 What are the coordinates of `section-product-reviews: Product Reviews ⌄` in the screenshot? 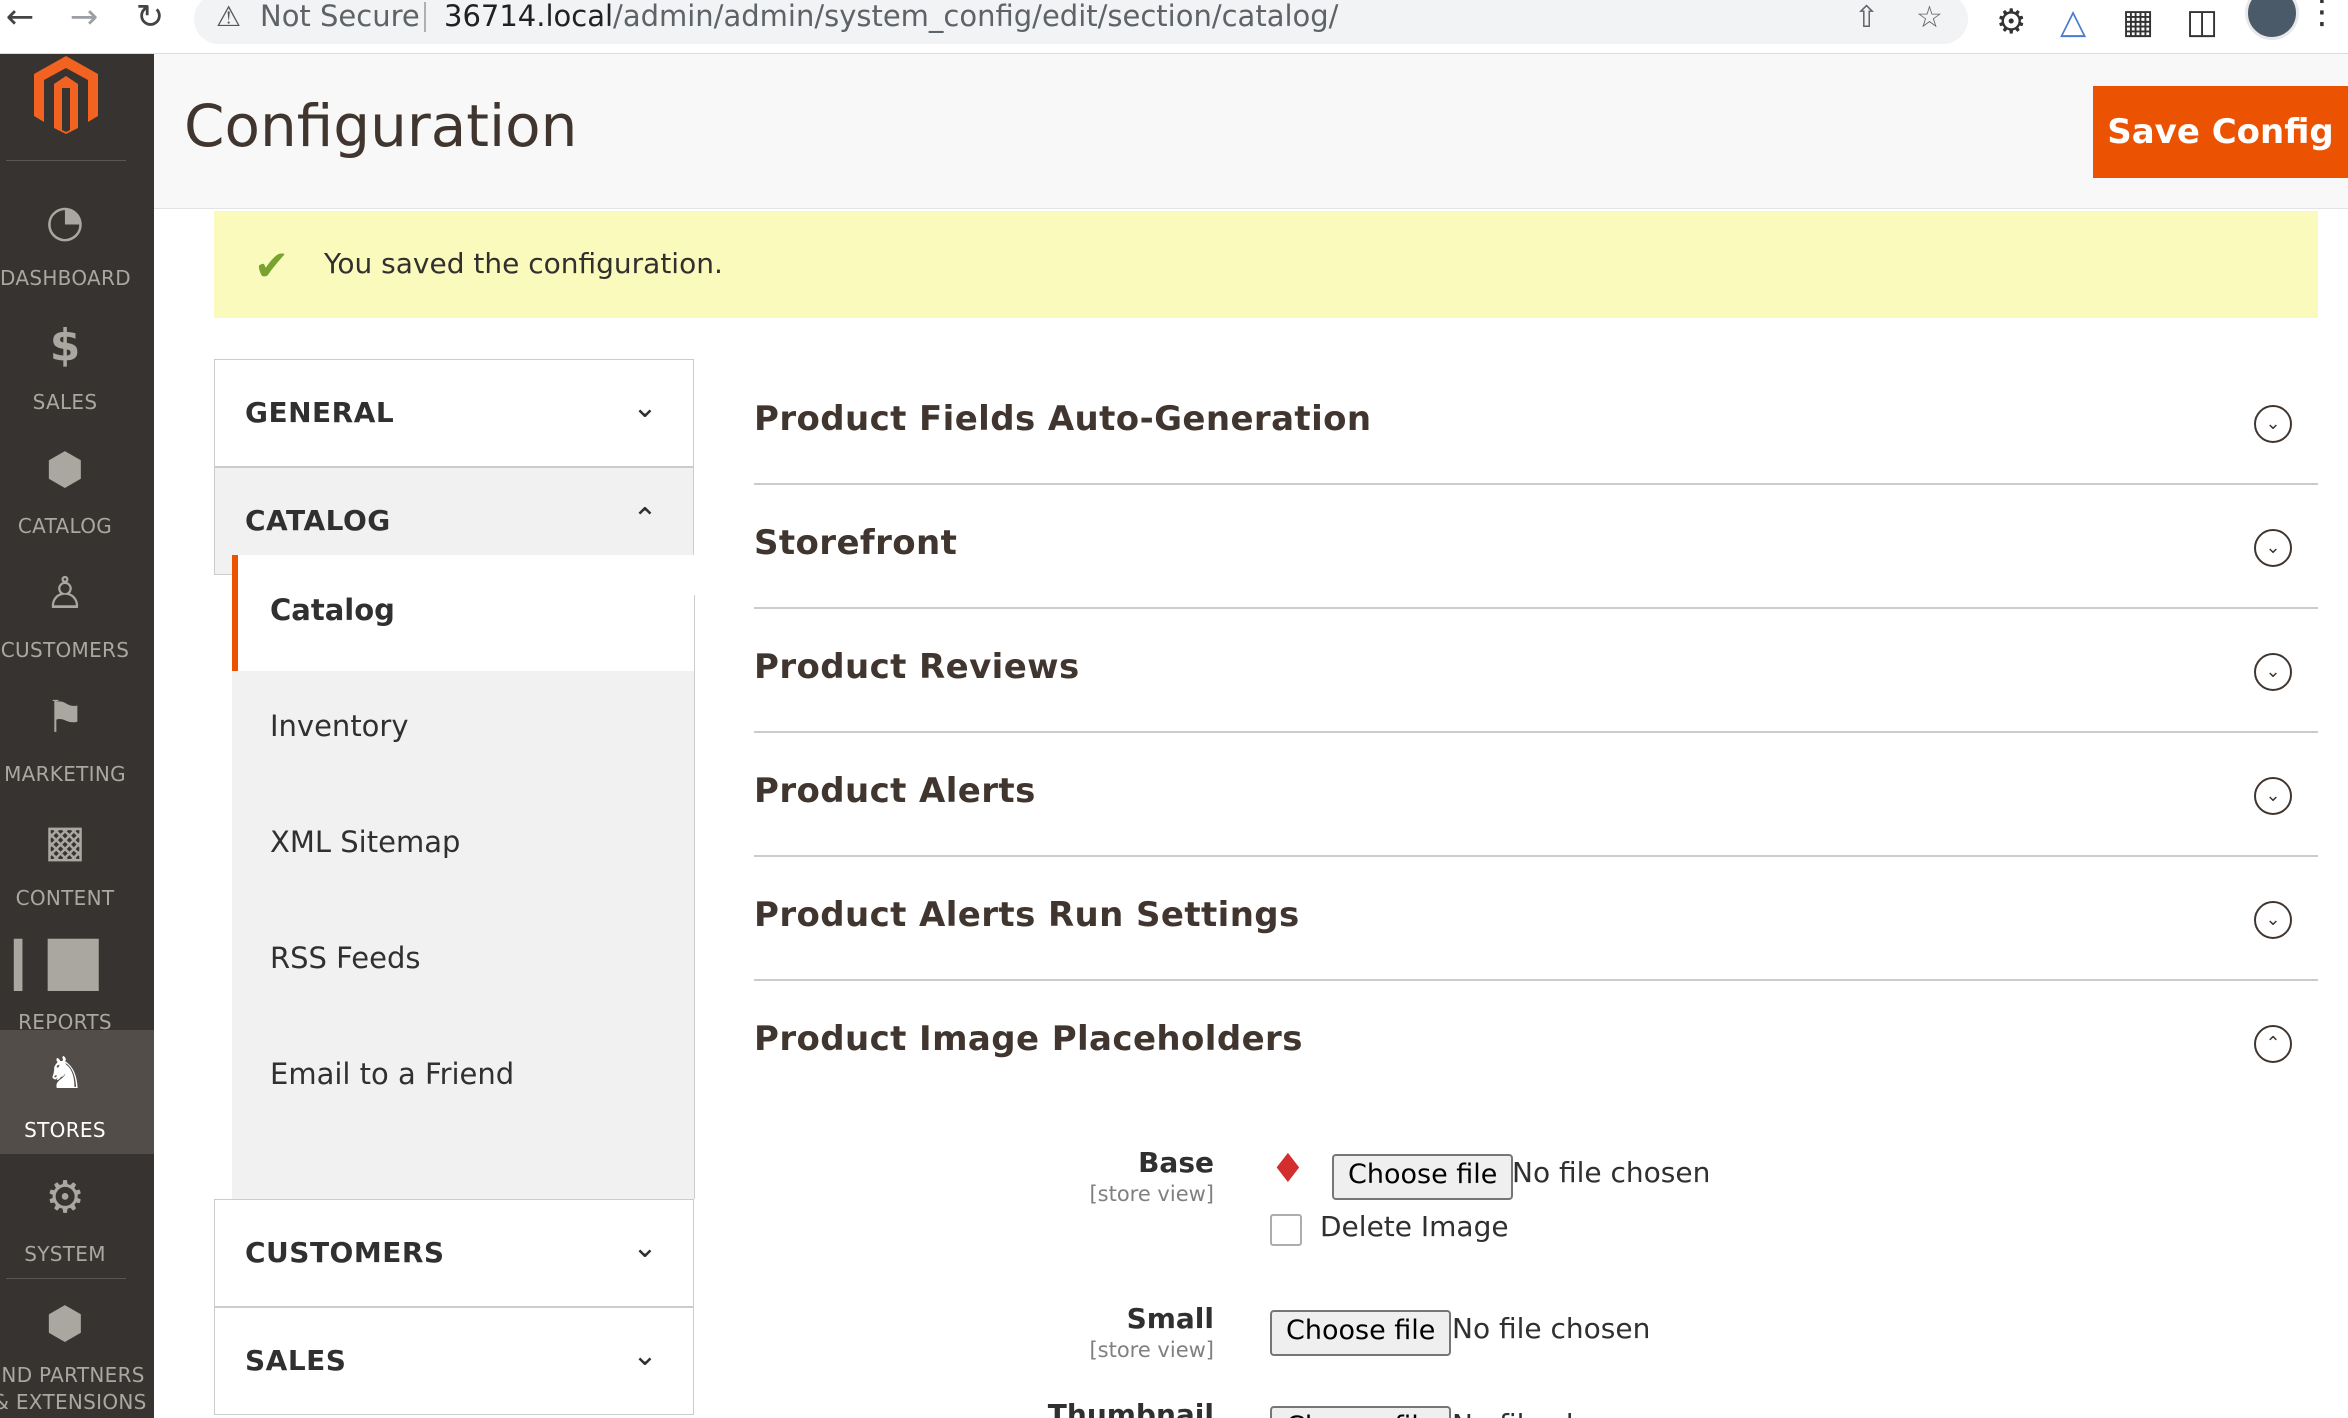 It's located at (1536, 670).